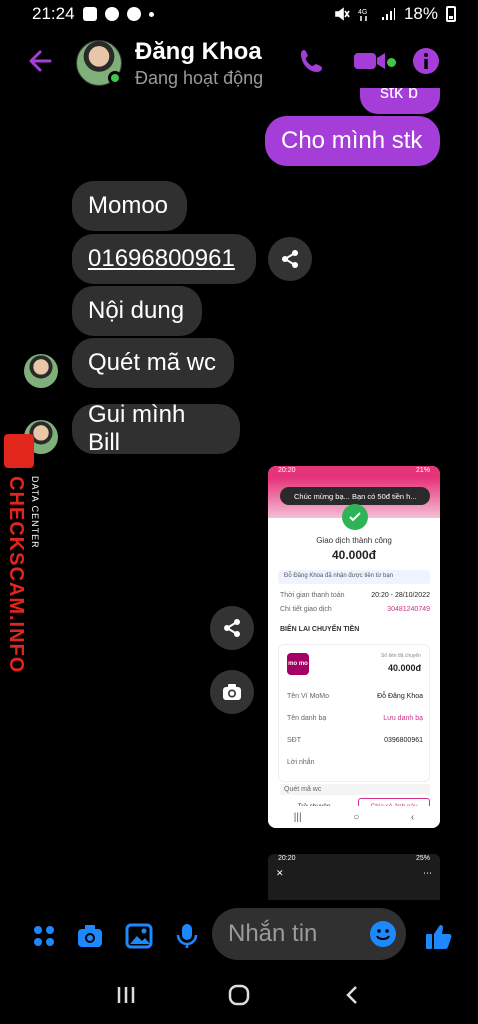  I want to click on 4g-icon: 4G, so click(362, 15).